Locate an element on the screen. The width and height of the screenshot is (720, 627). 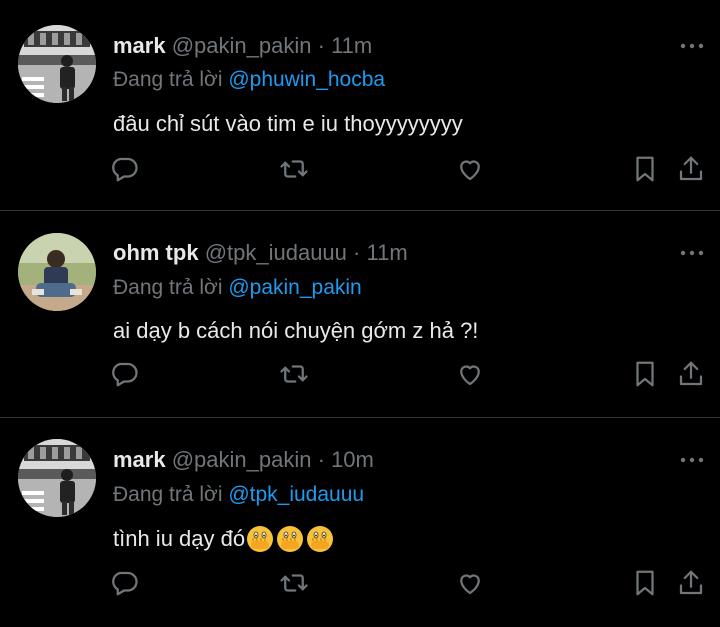
reply-context: Đang trả lời @tpk_iudauuu is located at coordinates (238, 495).